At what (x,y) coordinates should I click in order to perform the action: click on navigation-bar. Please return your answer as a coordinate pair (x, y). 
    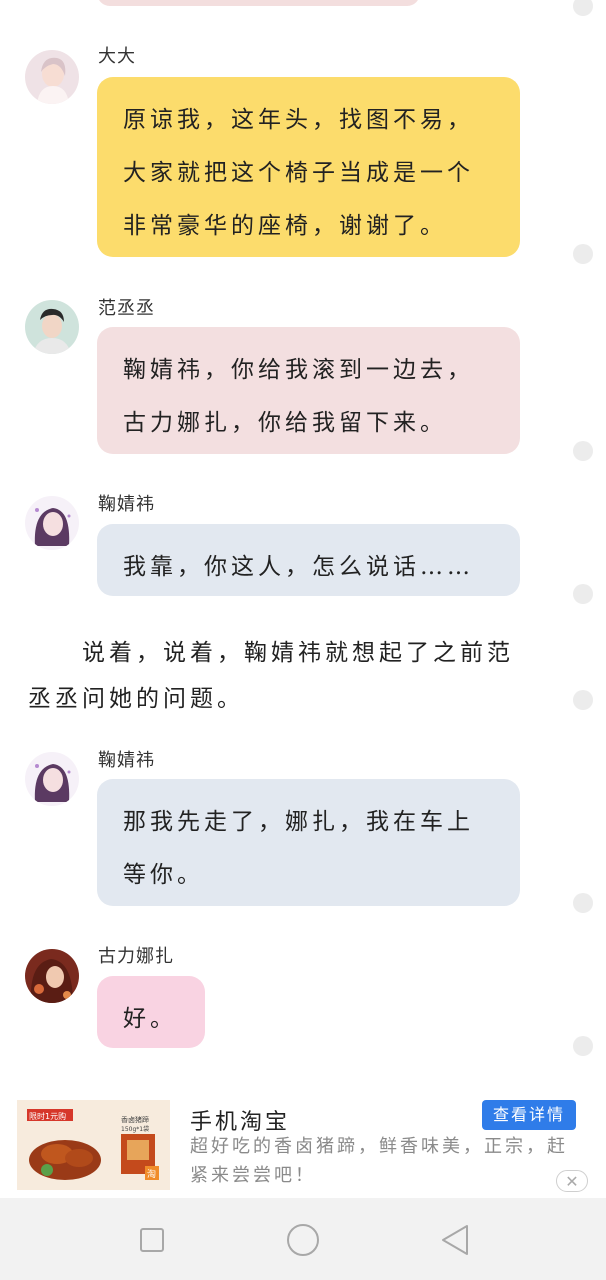
    Looking at the image, I should click on (303, 1239).